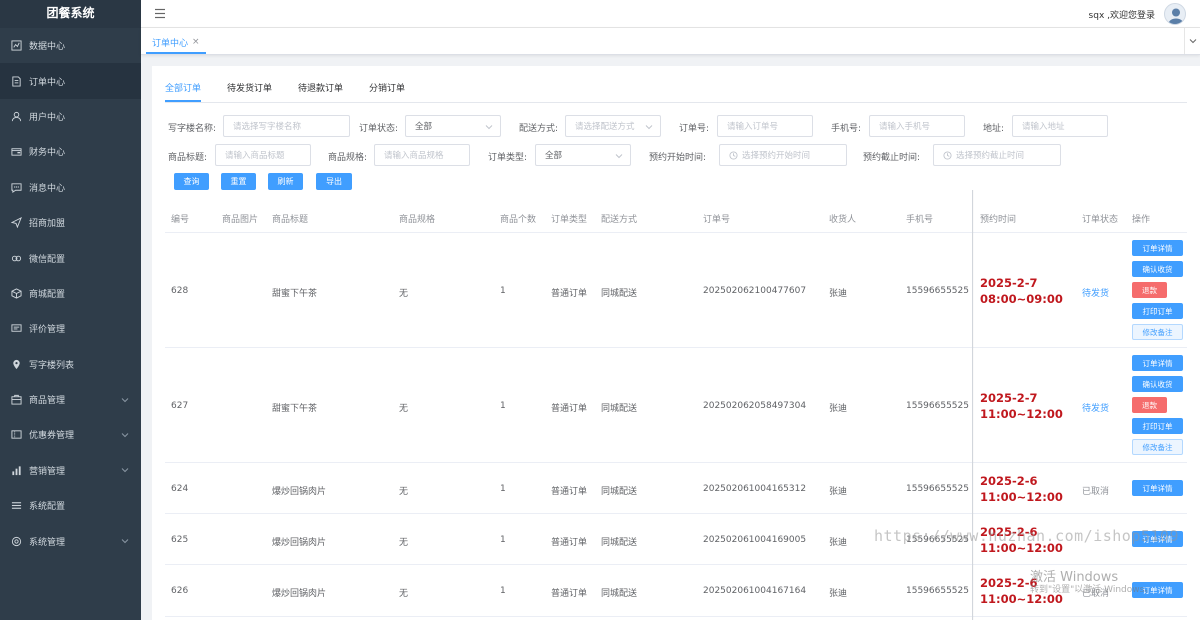  I want to click on refresh-button: 刷新, so click(285, 181).